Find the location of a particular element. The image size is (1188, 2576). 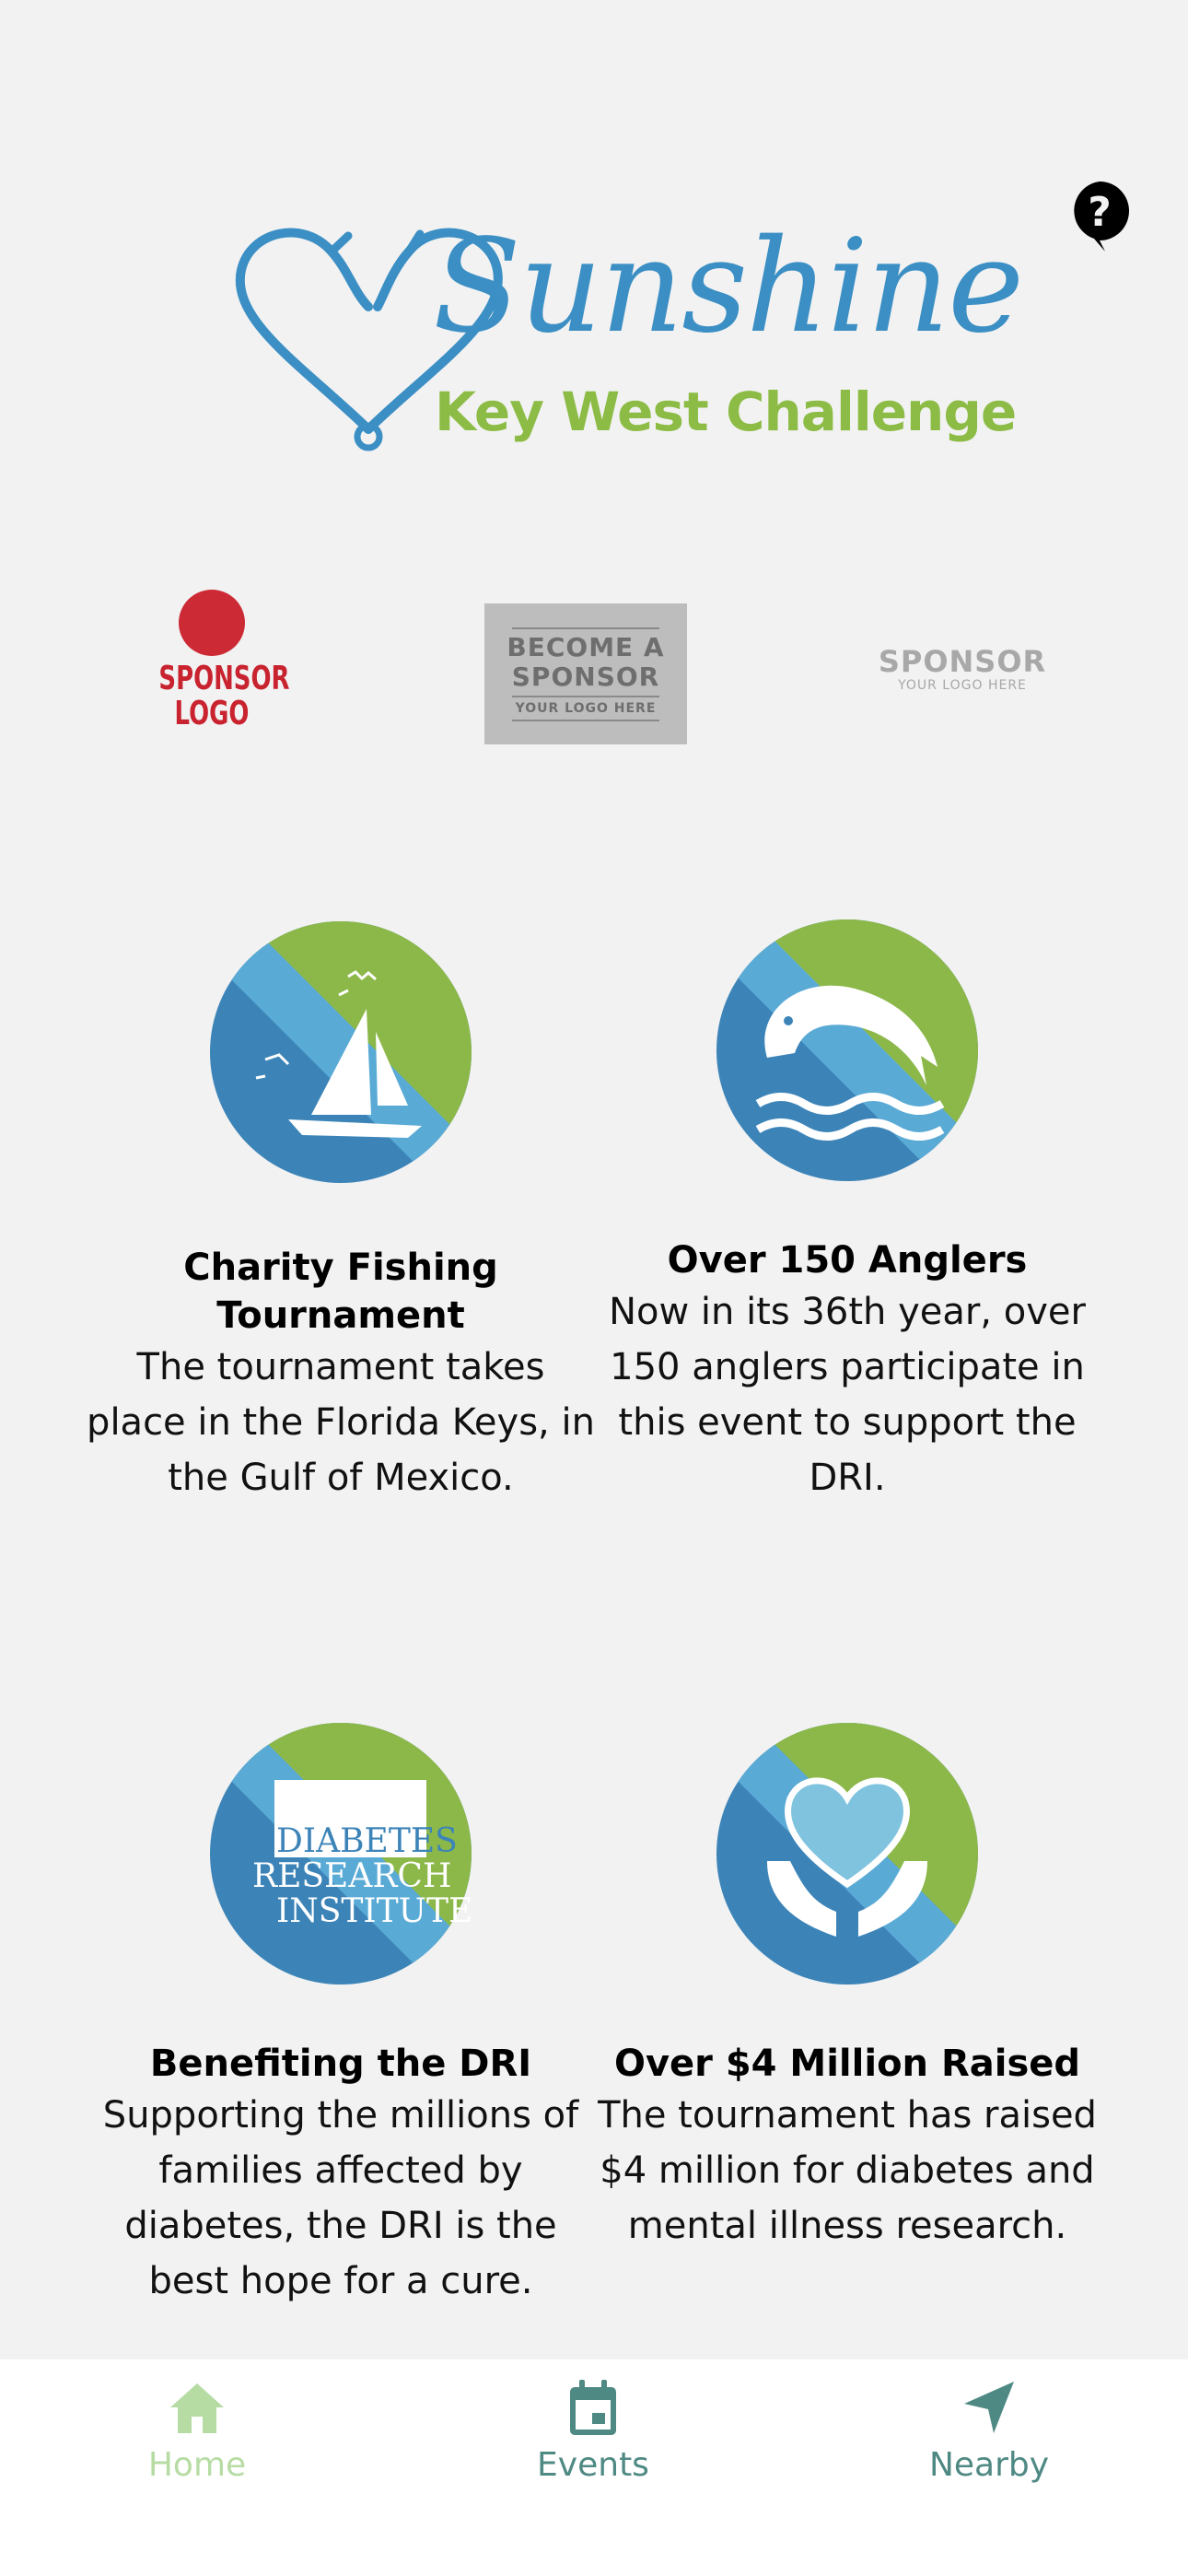

fish-icon is located at coordinates (847, 1050).